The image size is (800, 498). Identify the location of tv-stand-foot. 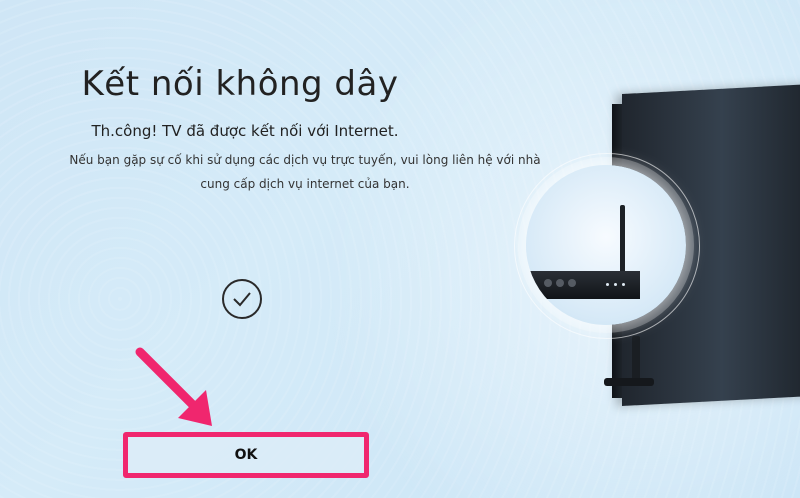
(629, 382).